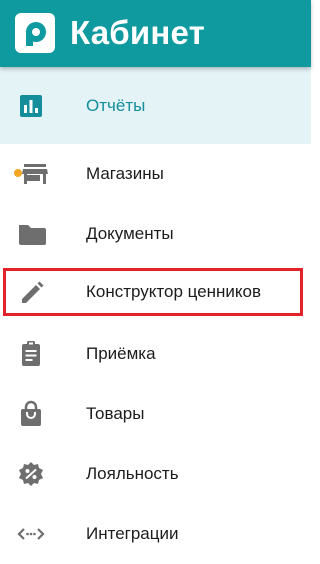 The image size is (320, 564). What do you see at coordinates (31, 106) in the screenshot?
I see `bar-chart-icon` at bounding box center [31, 106].